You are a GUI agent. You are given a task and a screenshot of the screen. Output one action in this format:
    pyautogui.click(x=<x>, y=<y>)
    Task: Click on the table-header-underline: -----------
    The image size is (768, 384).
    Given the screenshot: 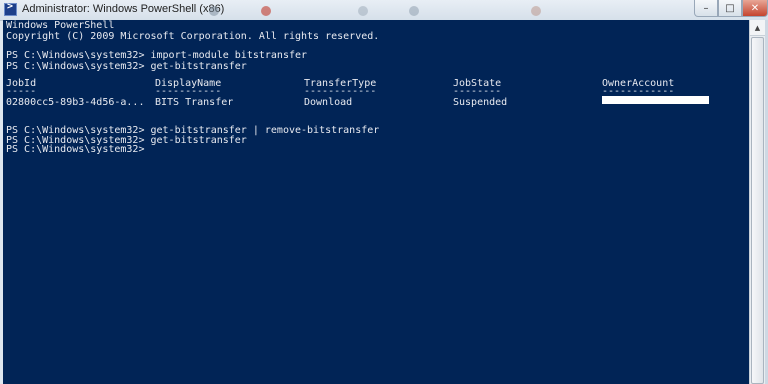 What is the action you would take?
    pyautogui.click(x=188, y=91)
    